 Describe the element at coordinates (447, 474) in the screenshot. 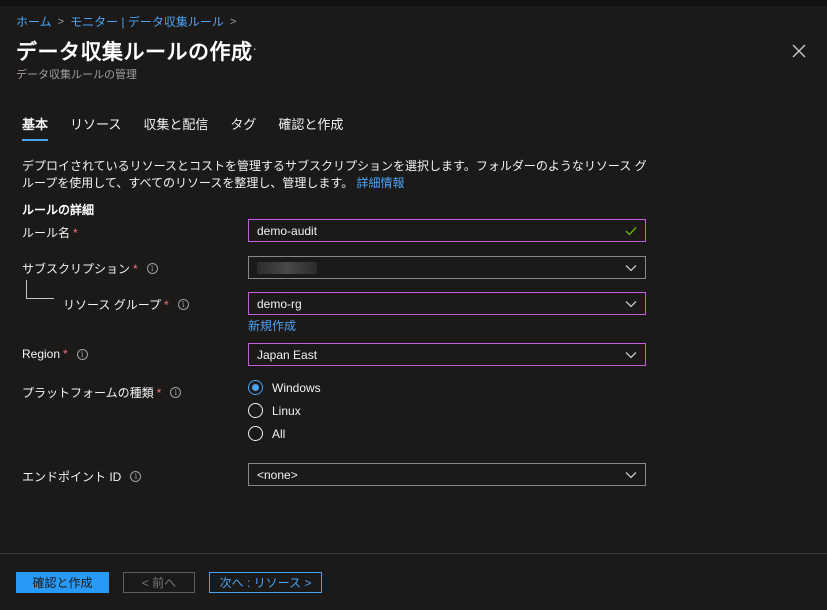

I see `endpoint-dropdown: <none>` at that location.